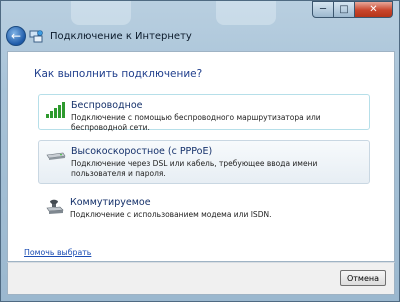 This screenshot has height=302, width=400. What do you see at coordinates (363, 278) in the screenshot?
I see `cancel-button: Отмена` at bounding box center [363, 278].